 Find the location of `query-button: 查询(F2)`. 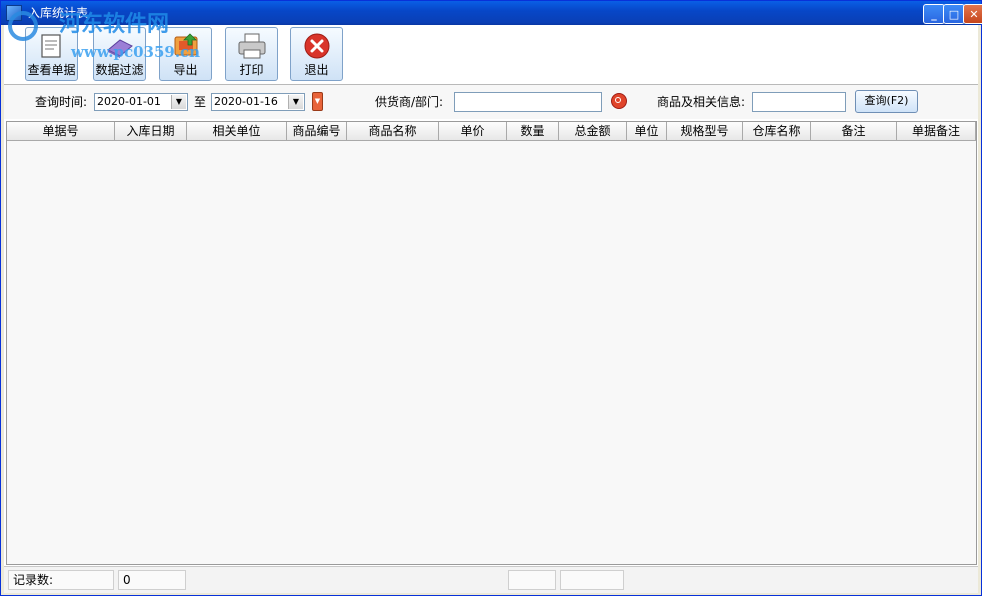

query-button: 查询(F2) is located at coordinates (886, 101).